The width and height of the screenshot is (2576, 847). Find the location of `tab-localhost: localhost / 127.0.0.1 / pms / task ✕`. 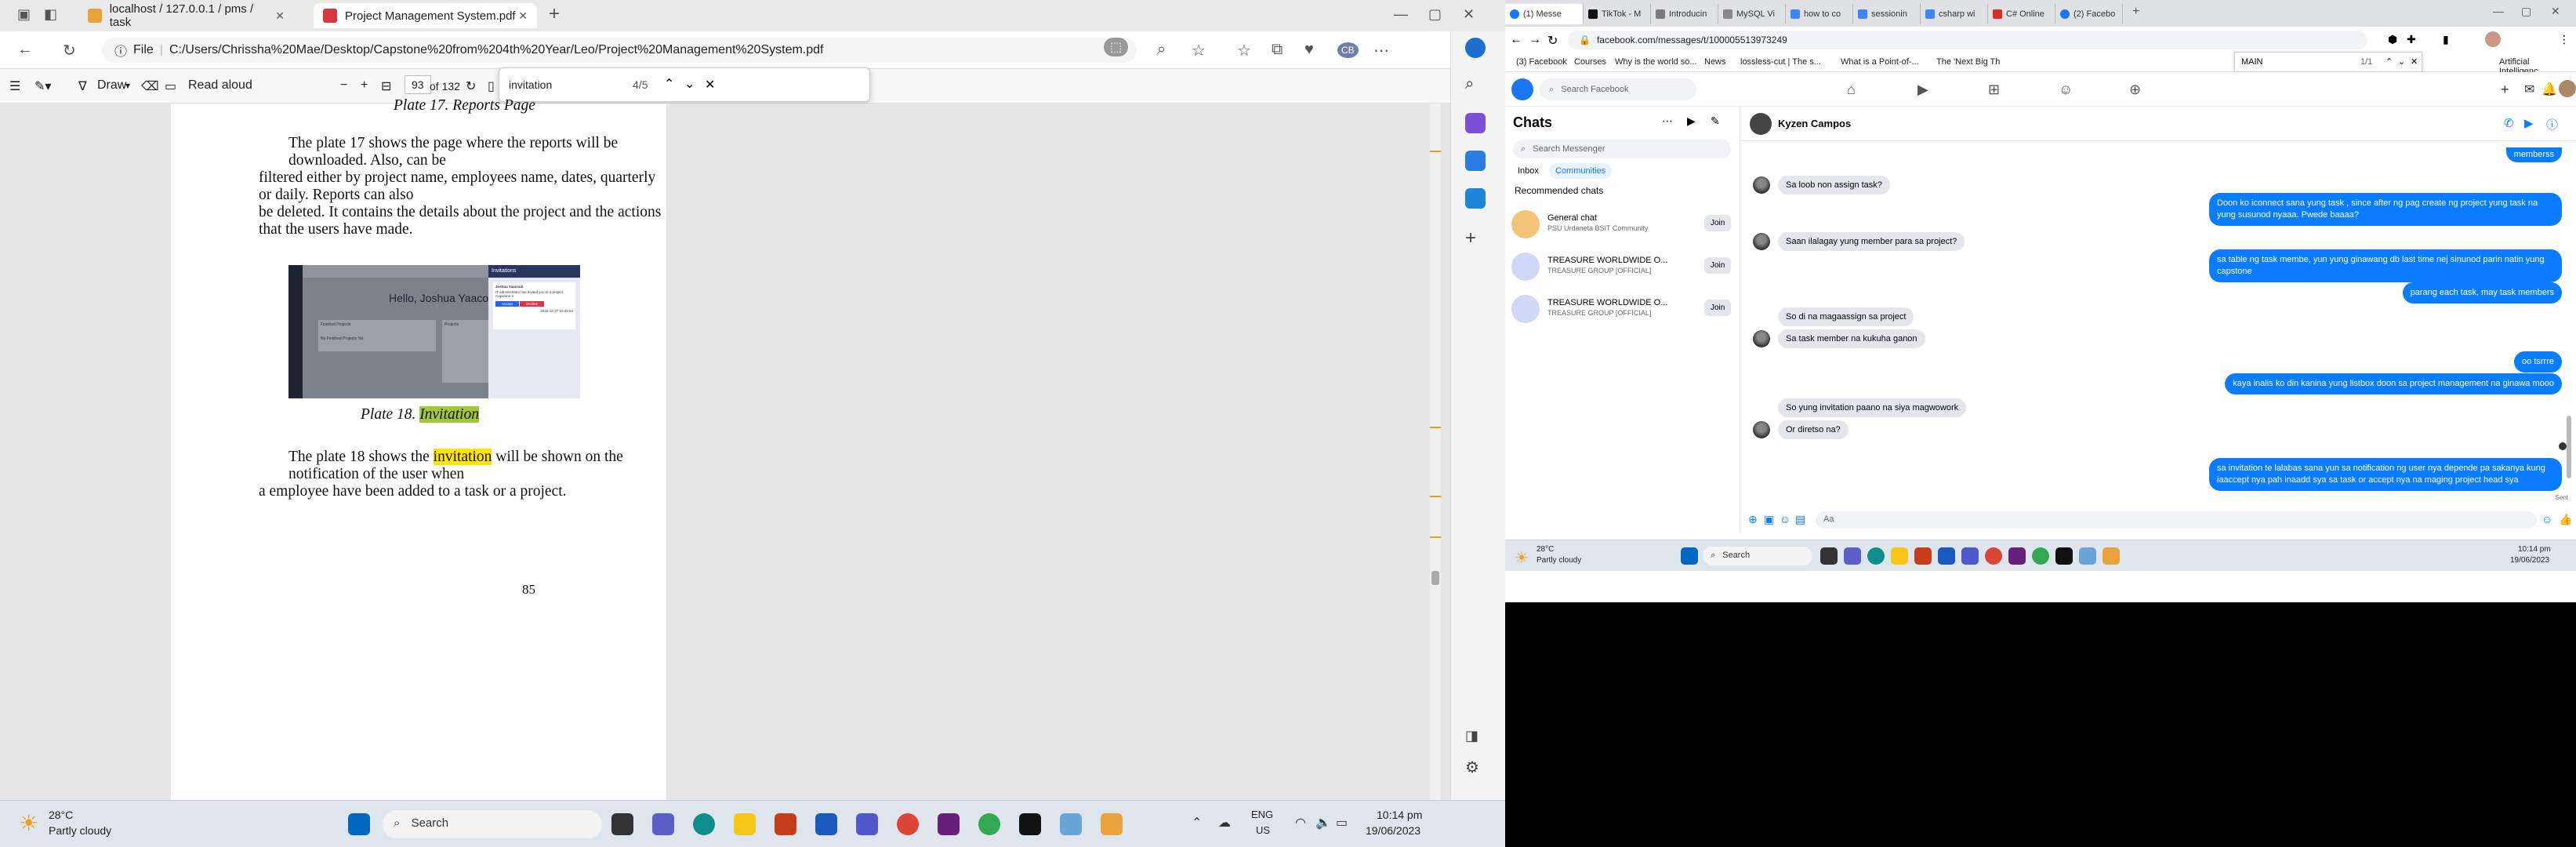

tab-localhost: localhost / 127.0.0.1 / pms / task ✕ is located at coordinates (186, 15).